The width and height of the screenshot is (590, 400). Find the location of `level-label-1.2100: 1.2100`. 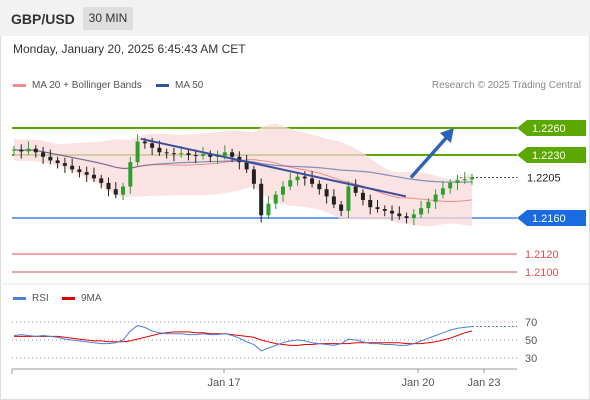

level-label-1.2100: 1.2100 is located at coordinates (542, 273).